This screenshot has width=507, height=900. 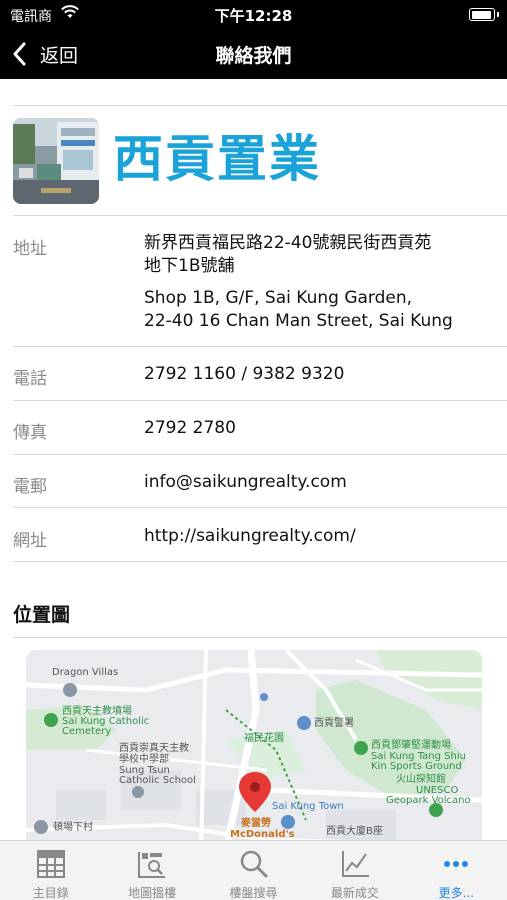 What do you see at coordinates (298, 321) in the screenshot?
I see `address-en-line2: 22-40 16 Chan Man Street, Sai Kung` at bounding box center [298, 321].